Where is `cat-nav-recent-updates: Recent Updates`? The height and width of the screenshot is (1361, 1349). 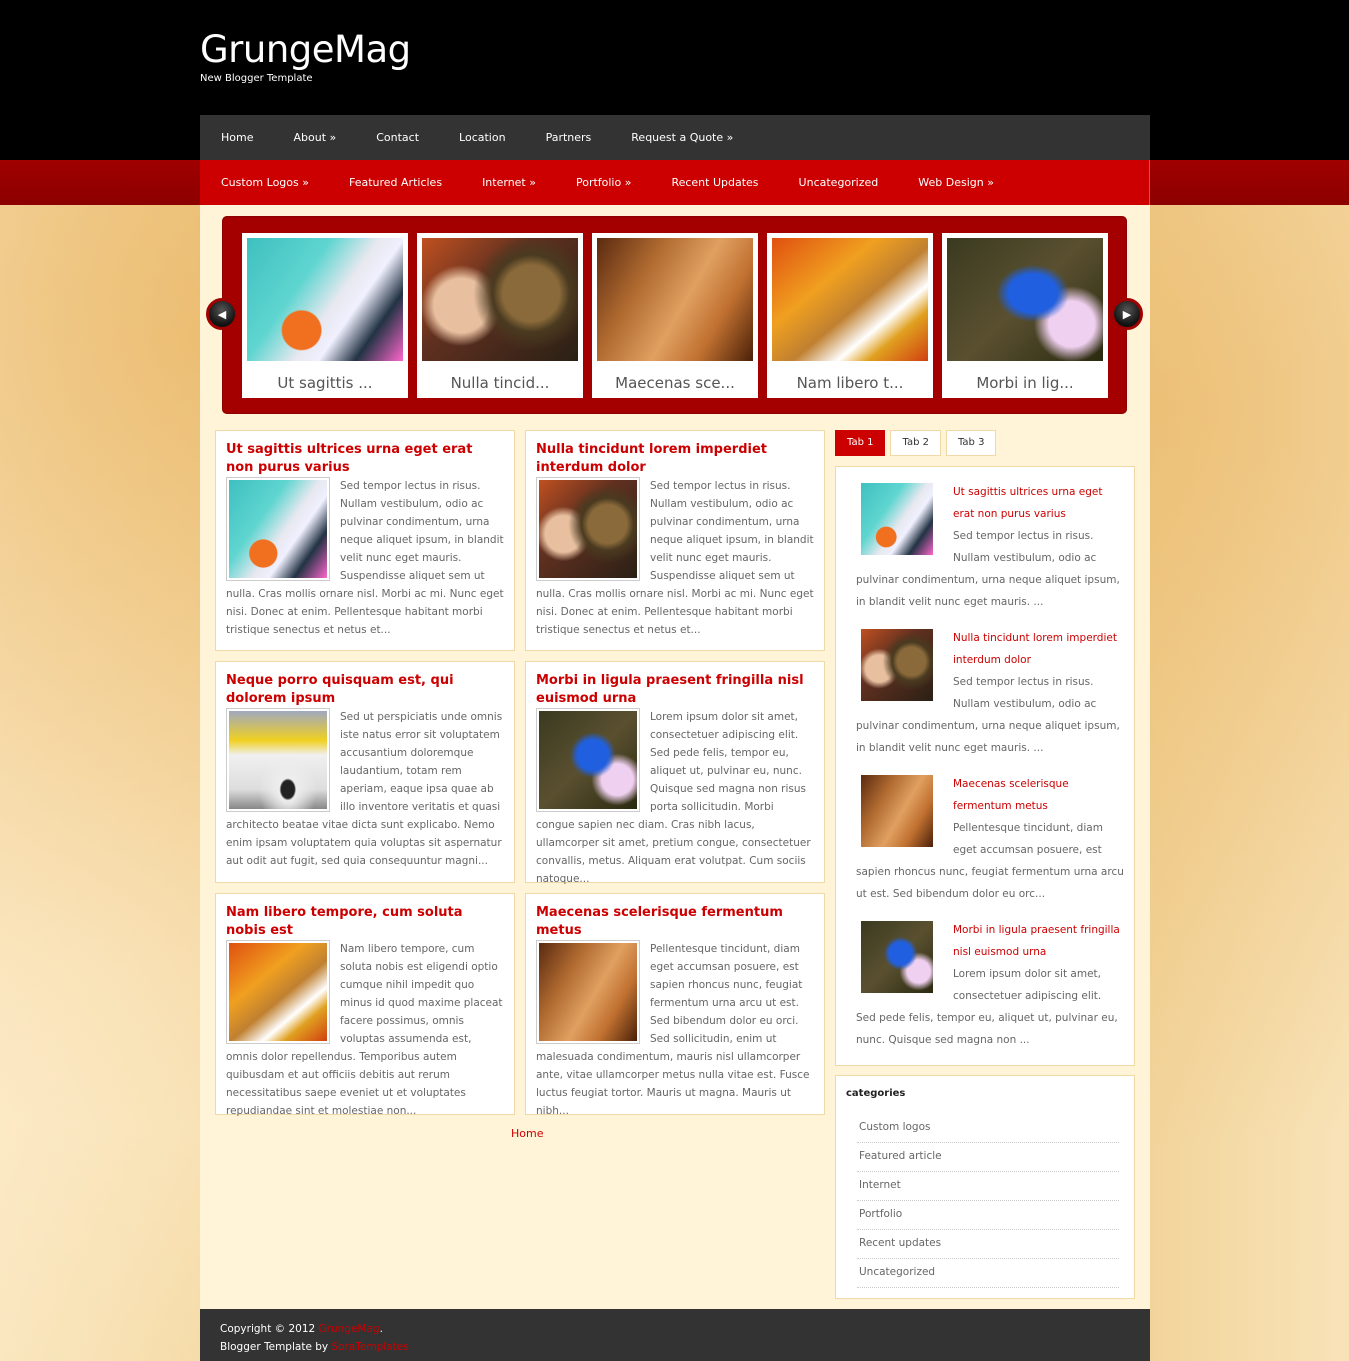 cat-nav-recent-updates: Recent Updates is located at coordinates (714, 182).